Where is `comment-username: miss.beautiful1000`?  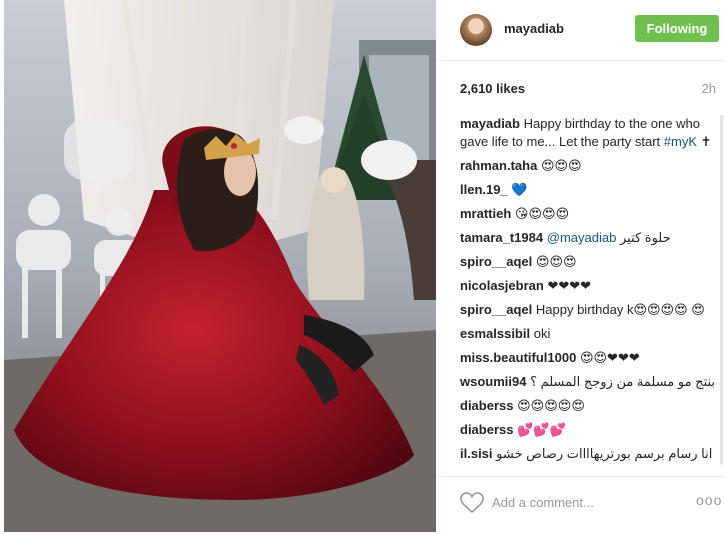 comment-username: miss.beautiful1000 is located at coordinates (518, 357).